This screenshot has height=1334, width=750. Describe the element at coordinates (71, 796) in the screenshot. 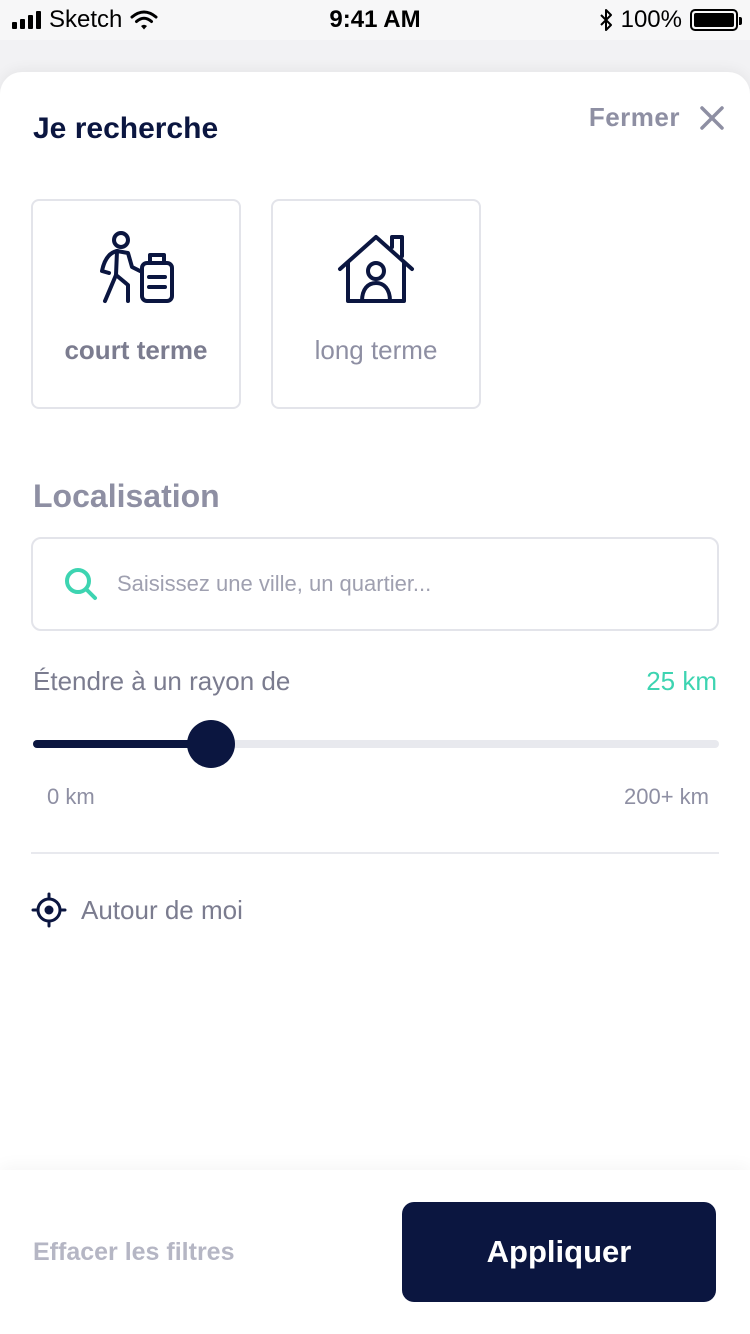

I see `slider-min-label: 0 km` at that location.